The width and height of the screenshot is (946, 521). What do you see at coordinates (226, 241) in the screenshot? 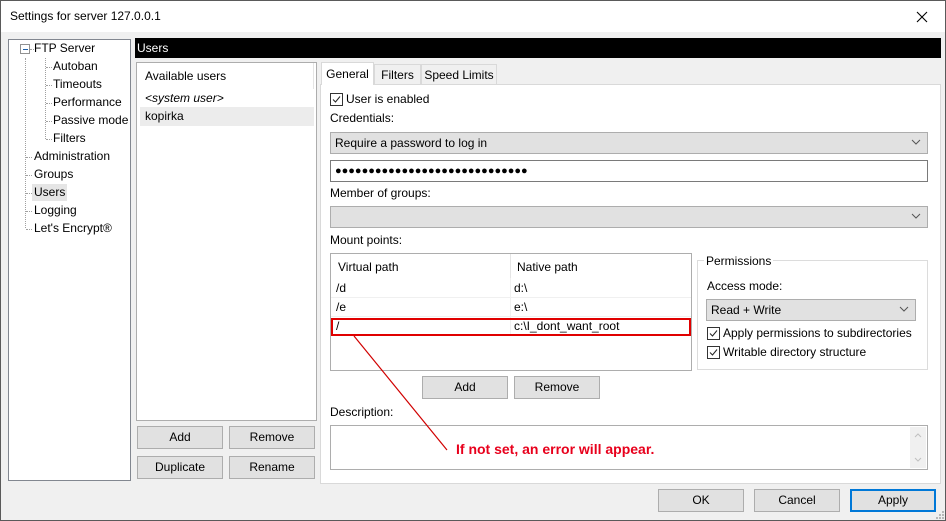
I see `users-list: Available users <system user> kopirka` at bounding box center [226, 241].